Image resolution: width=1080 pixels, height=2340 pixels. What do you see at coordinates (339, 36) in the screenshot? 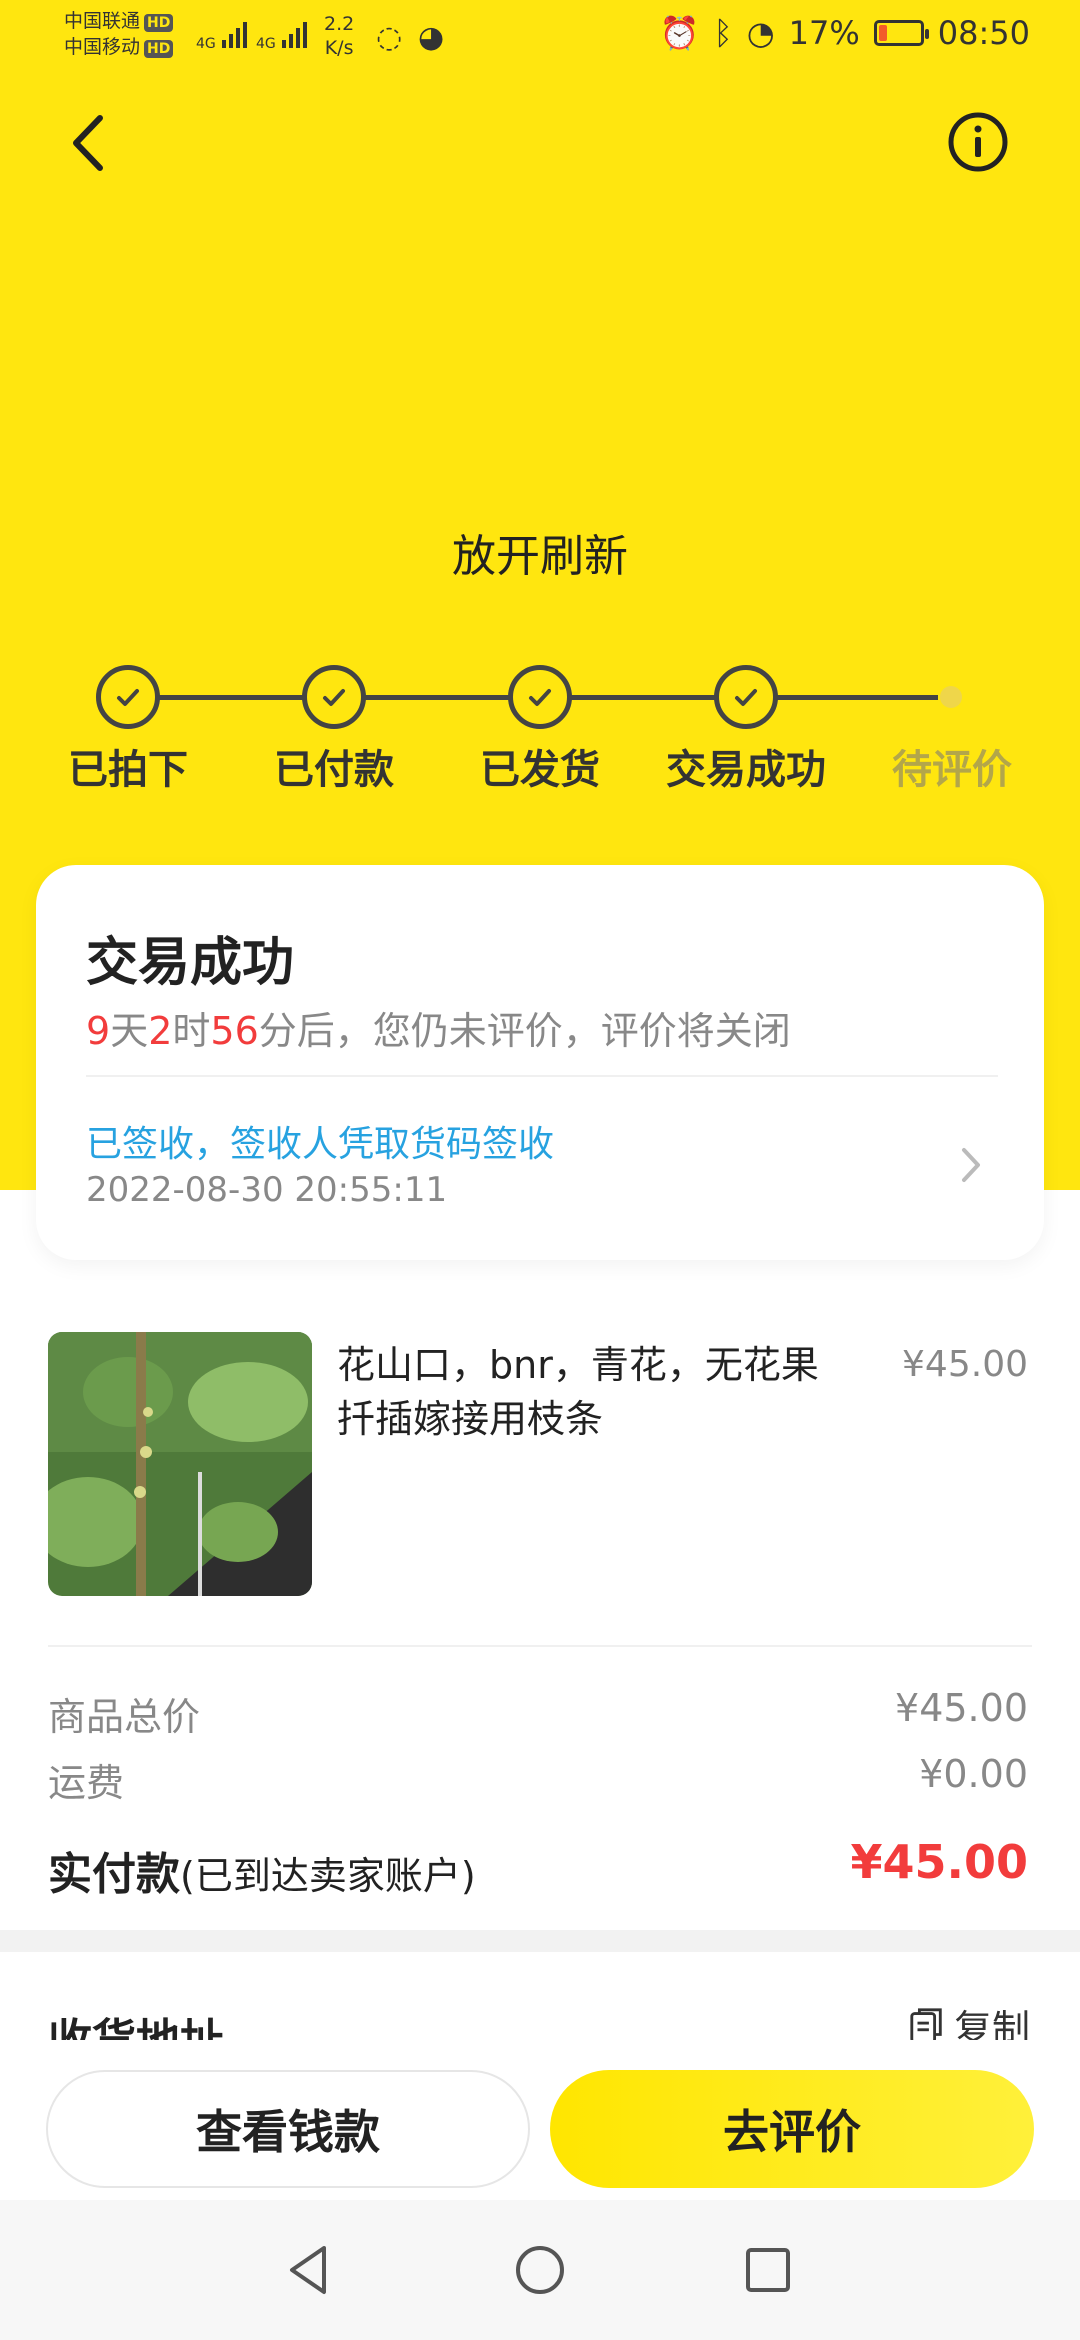
I see `net-speed: 2.2 K/s` at bounding box center [339, 36].